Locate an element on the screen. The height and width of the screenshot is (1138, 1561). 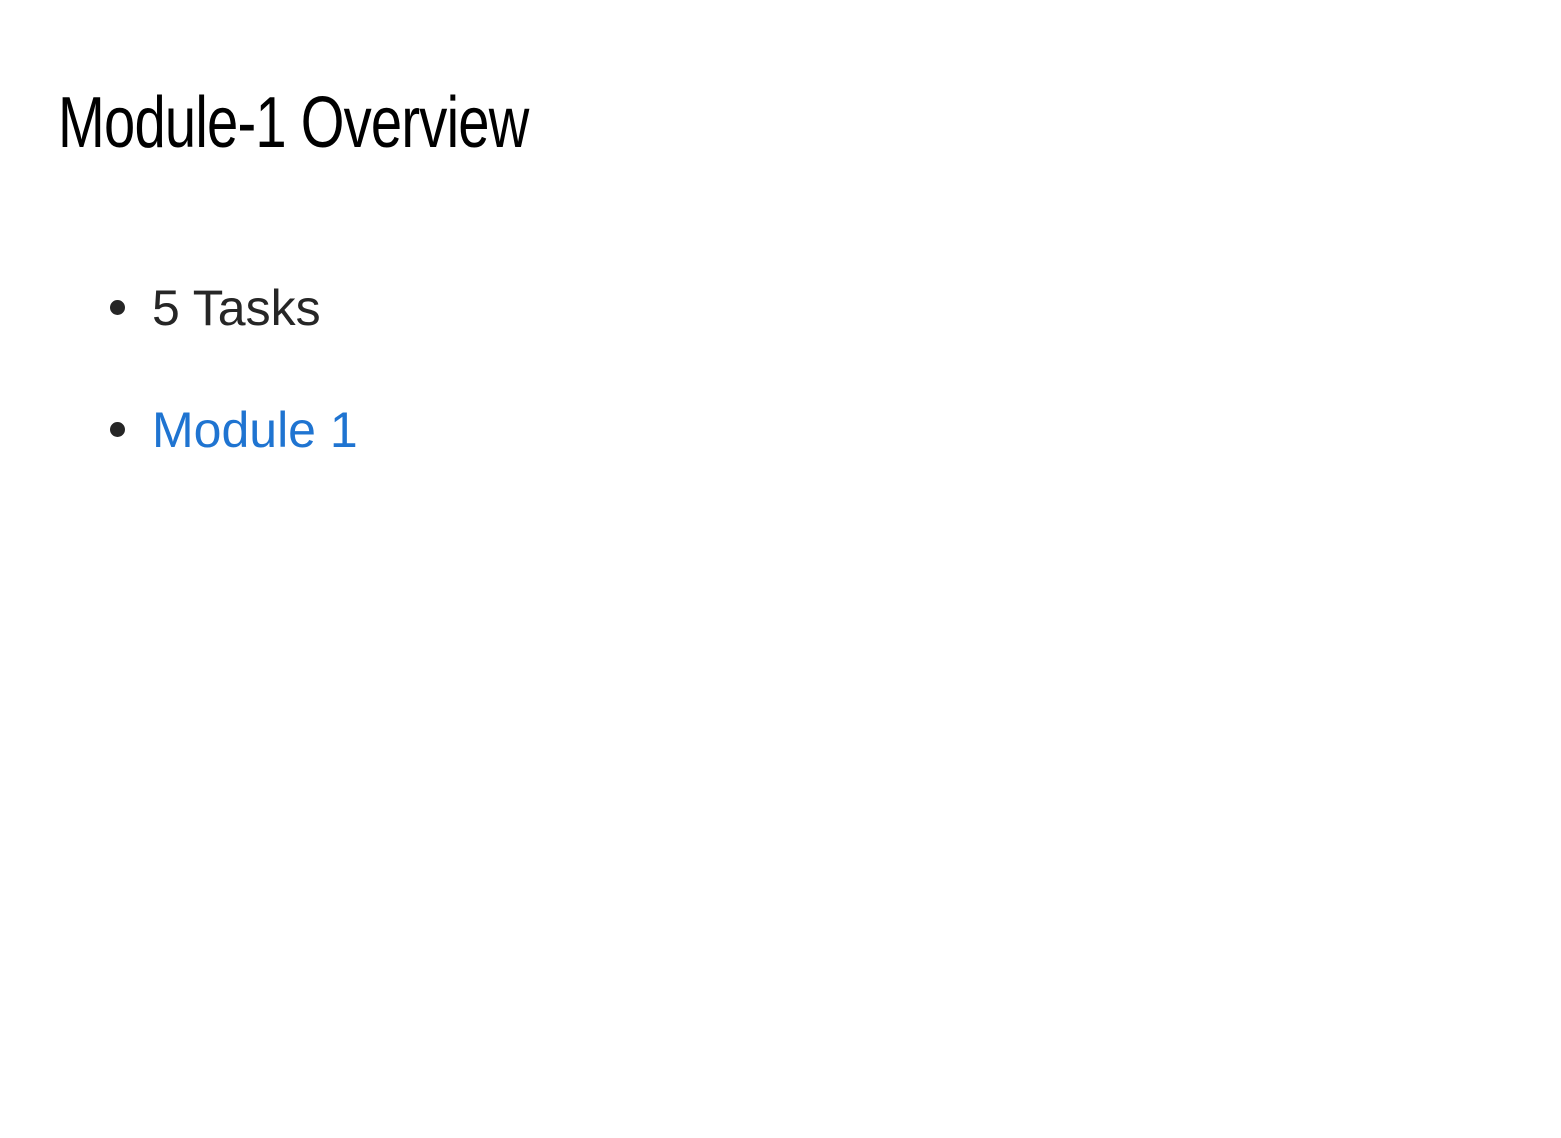
tasks-count-text: 5 Tasks is located at coordinates (236, 308).